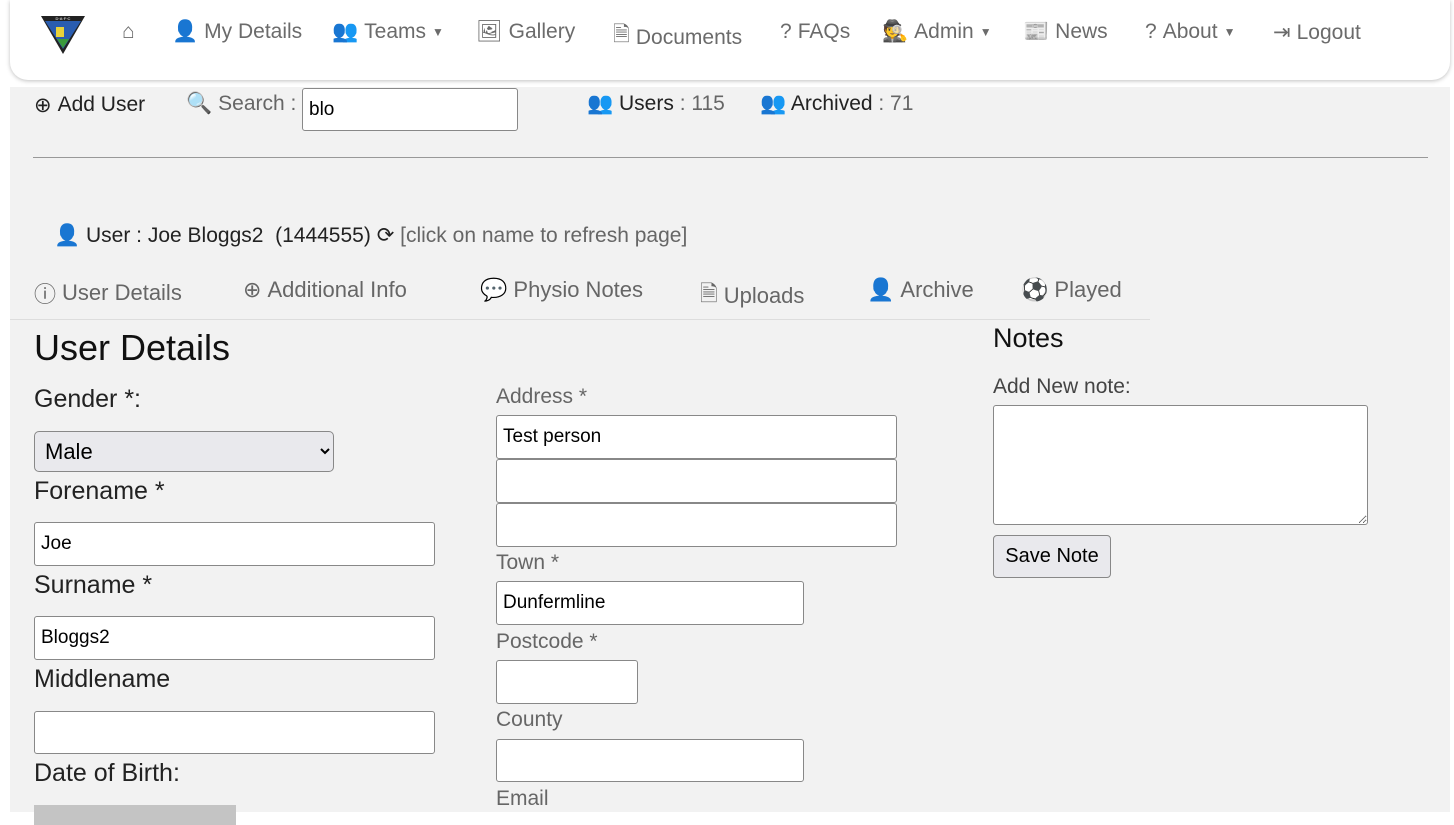 This screenshot has width=1454, height=825. I want to click on town-label: Town *, so click(528, 562).